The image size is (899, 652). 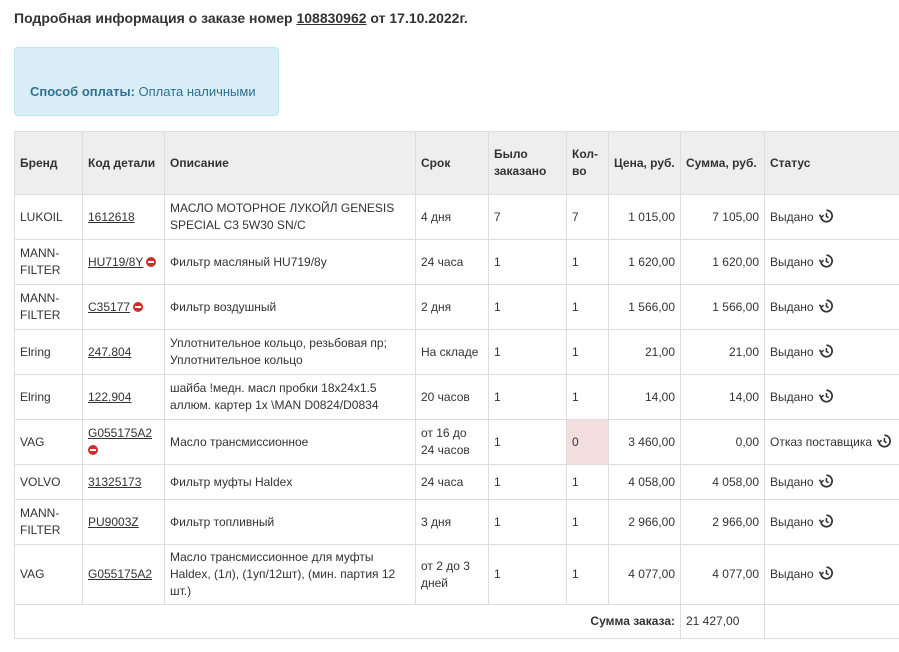 What do you see at coordinates (48, 163) in the screenshot?
I see `column-header-brand: Бренд` at bounding box center [48, 163].